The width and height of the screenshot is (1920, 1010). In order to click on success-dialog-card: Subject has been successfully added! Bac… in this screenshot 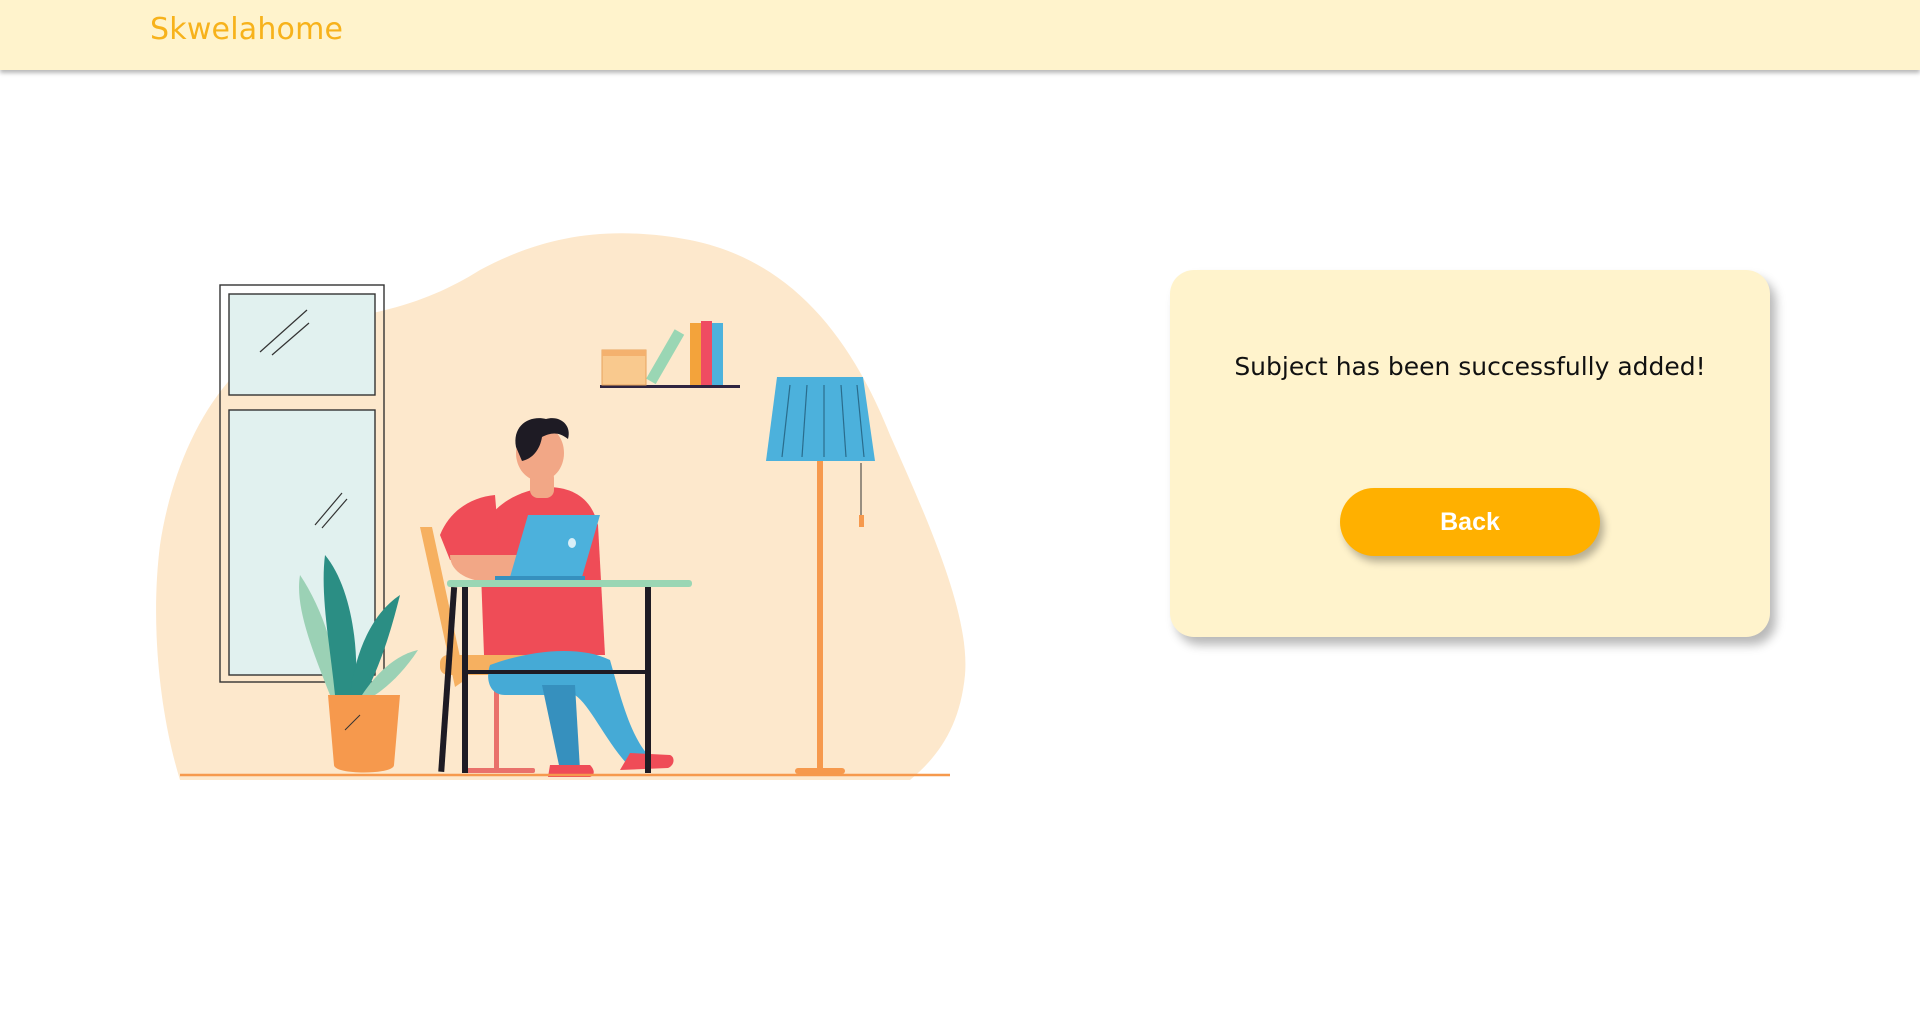, I will do `click(1470, 453)`.